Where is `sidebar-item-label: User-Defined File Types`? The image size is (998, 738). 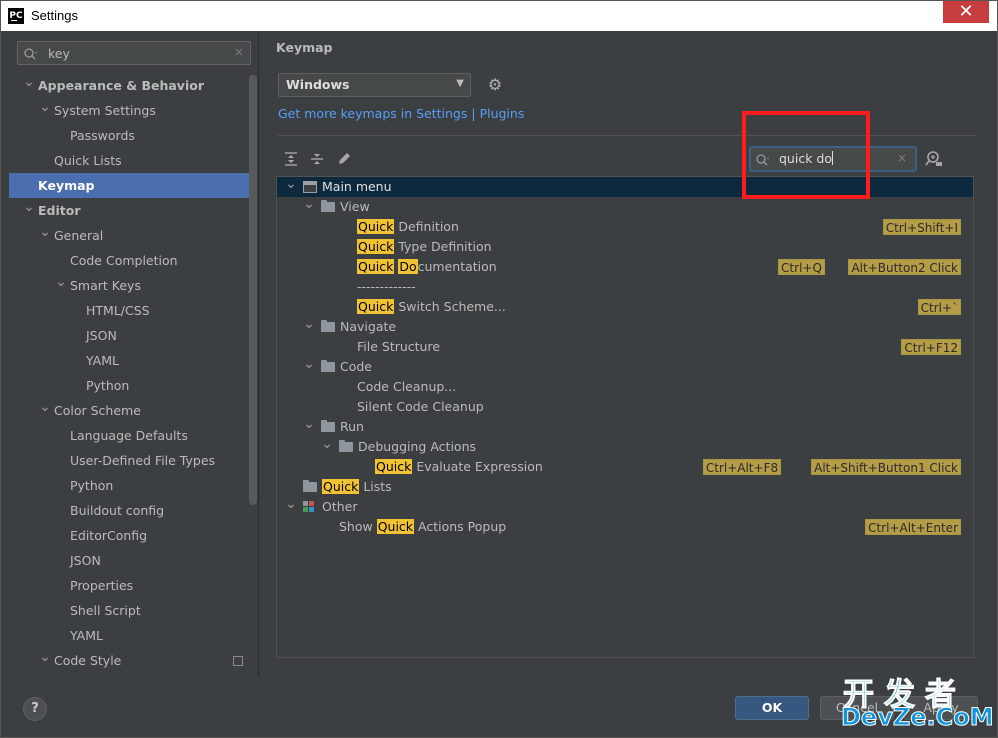
sidebar-item-label: User-Defined File Types is located at coordinates (143, 460).